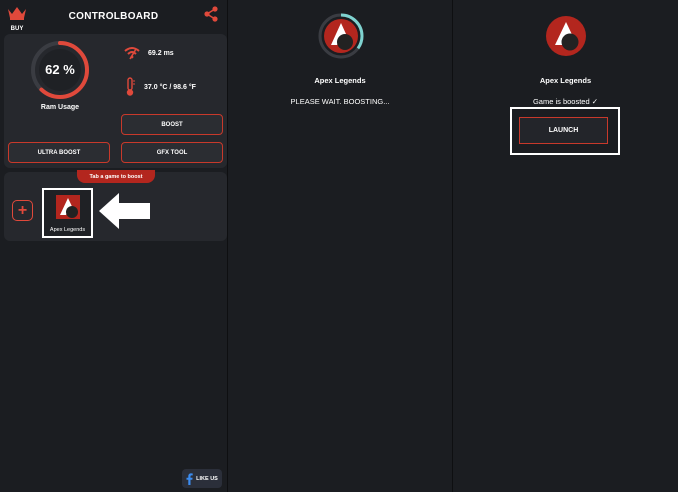 The image size is (678, 492). Describe the element at coordinates (172, 152) in the screenshot. I see `gfx-tool-button: GFX TOOL` at that location.